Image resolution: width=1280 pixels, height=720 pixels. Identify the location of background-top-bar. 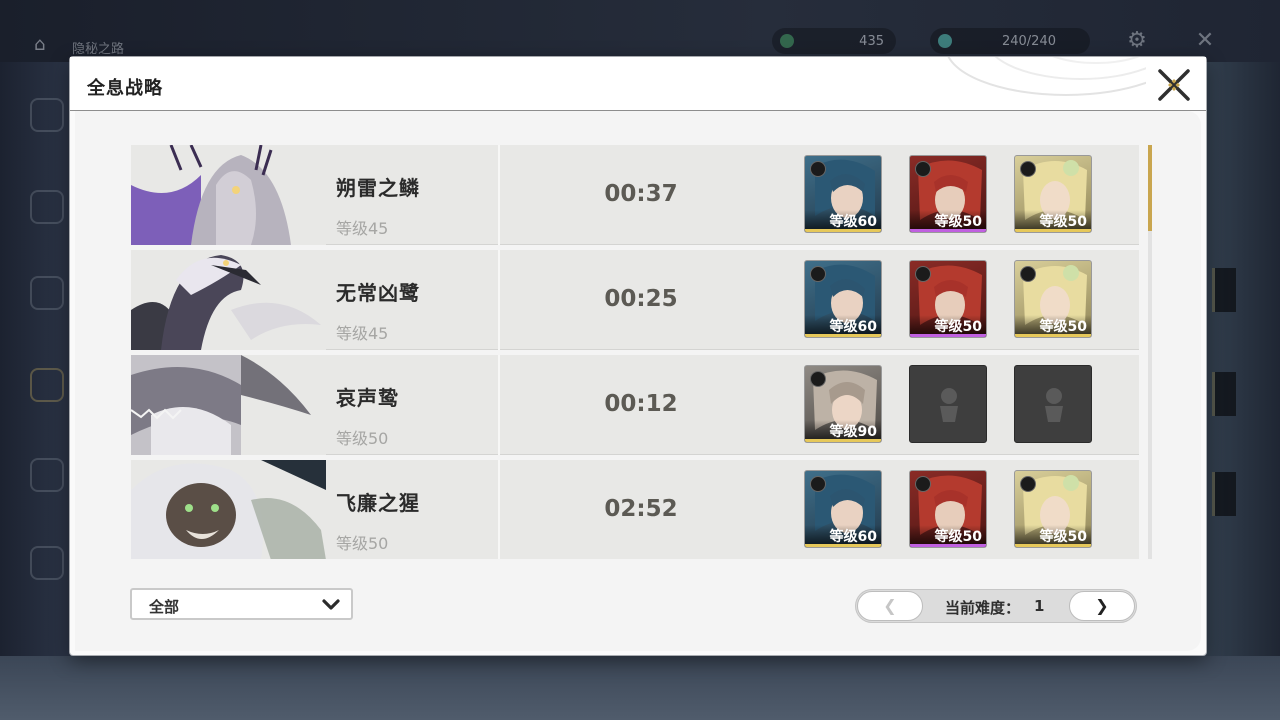
(640, 31).